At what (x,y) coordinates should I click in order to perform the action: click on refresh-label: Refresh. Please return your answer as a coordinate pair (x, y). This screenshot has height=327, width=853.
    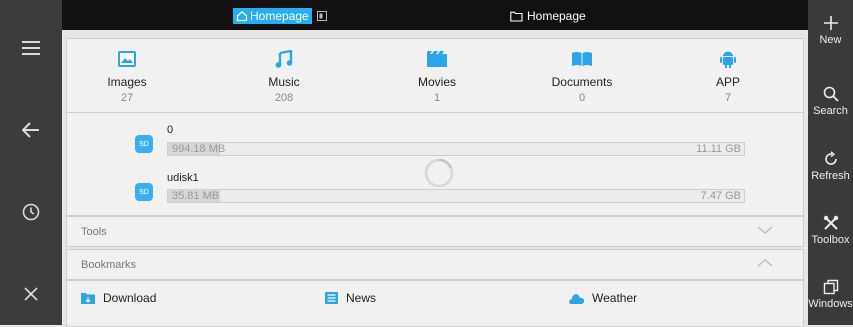
    Looking at the image, I should click on (830, 176).